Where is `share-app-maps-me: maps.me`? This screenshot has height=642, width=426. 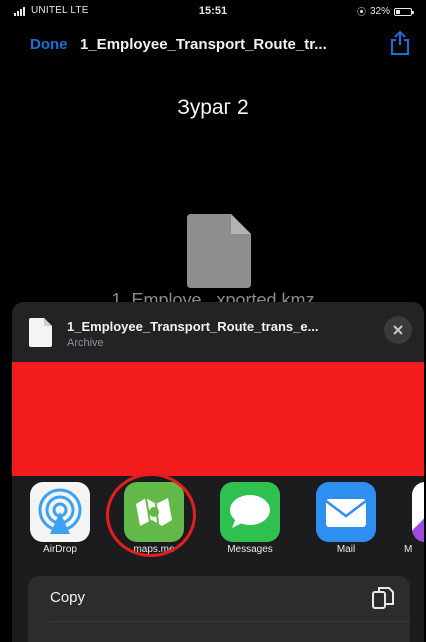 share-app-maps-me: maps.me is located at coordinates (154, 525).